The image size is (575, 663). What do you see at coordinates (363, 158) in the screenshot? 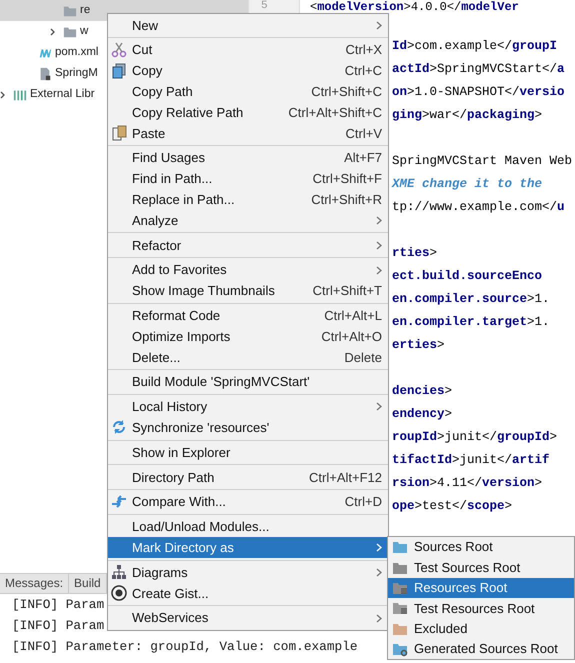
I see `shortcut-label: Alt+F7` at bounding box center [363, 158].